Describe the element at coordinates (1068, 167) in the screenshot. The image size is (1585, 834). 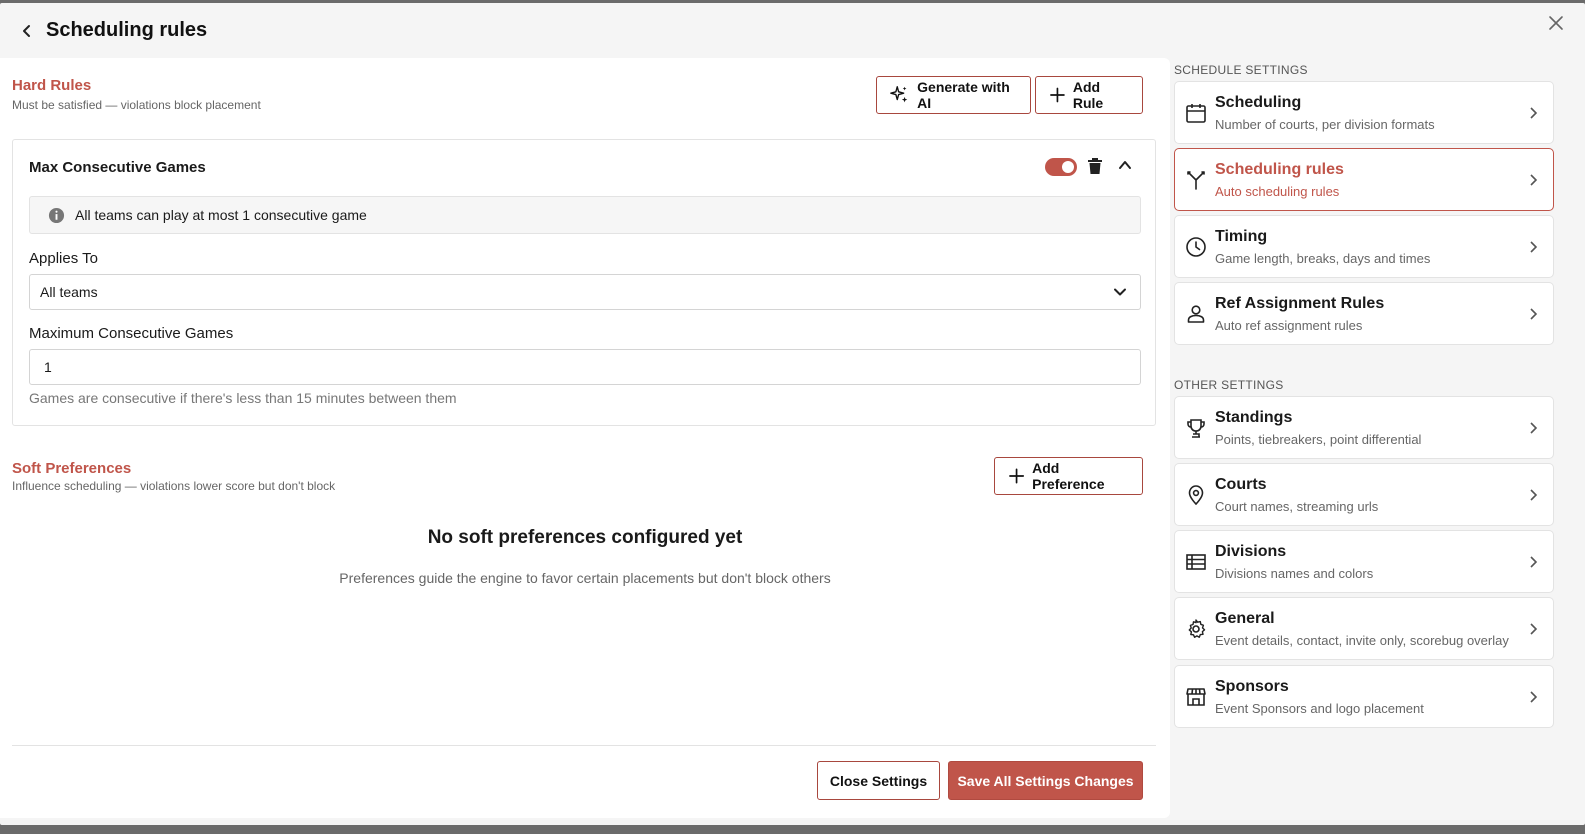
I see `toggle-knob` at that location.